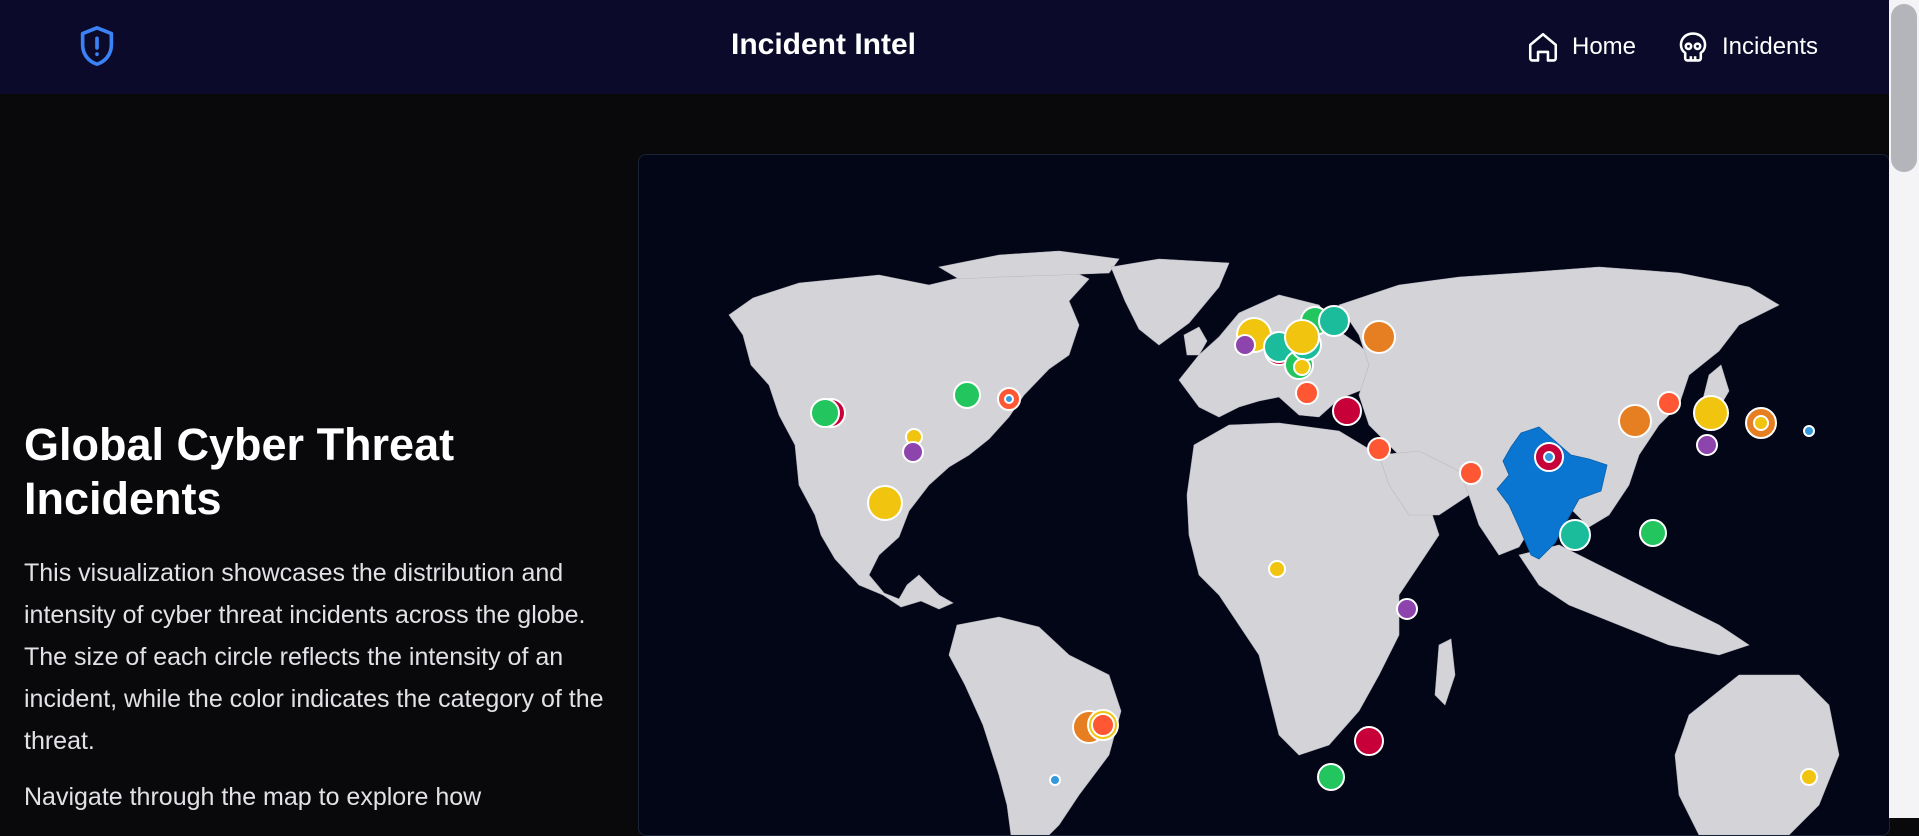  I want to click on nav-home-link: Home, so click(1581, 47).